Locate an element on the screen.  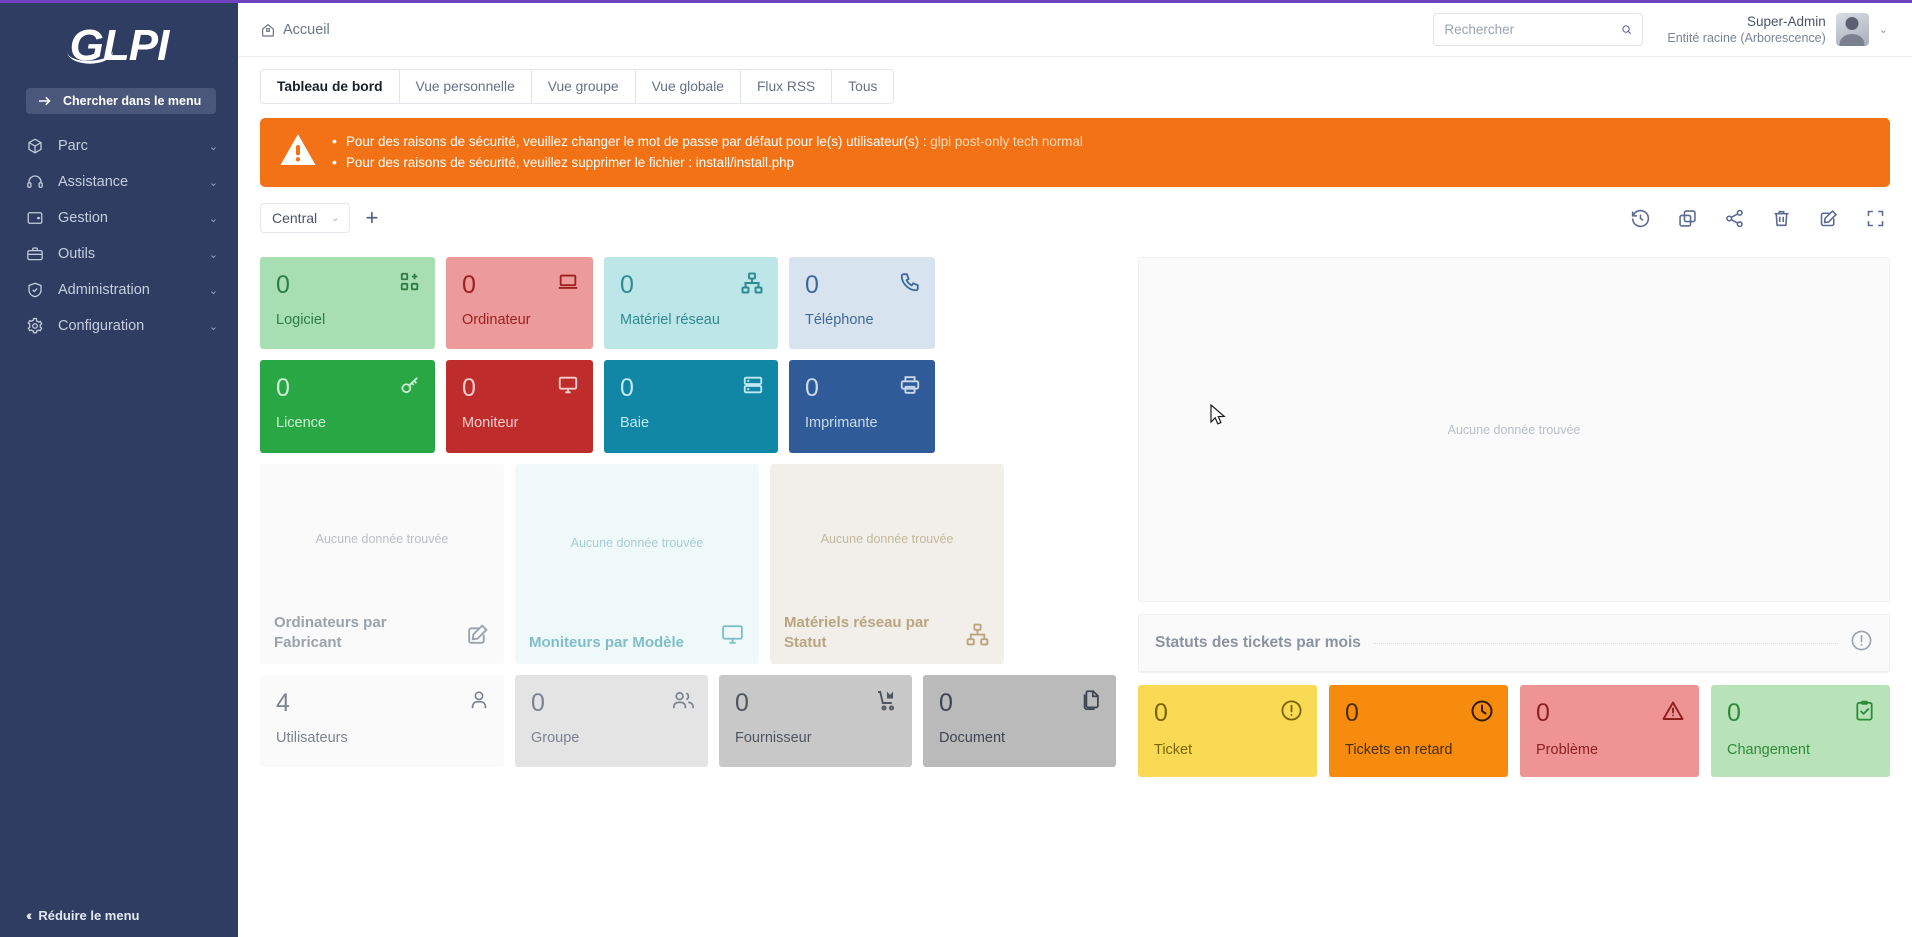
documents-icon is located at coordinates (1091, 702).